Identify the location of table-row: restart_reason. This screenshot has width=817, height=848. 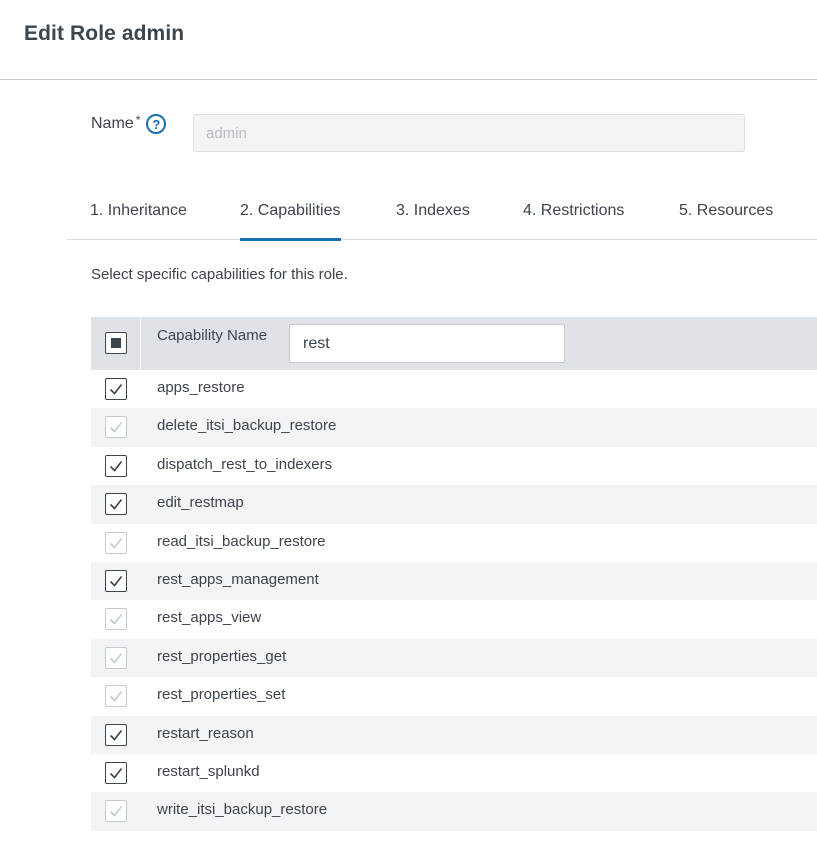
(454, 734).